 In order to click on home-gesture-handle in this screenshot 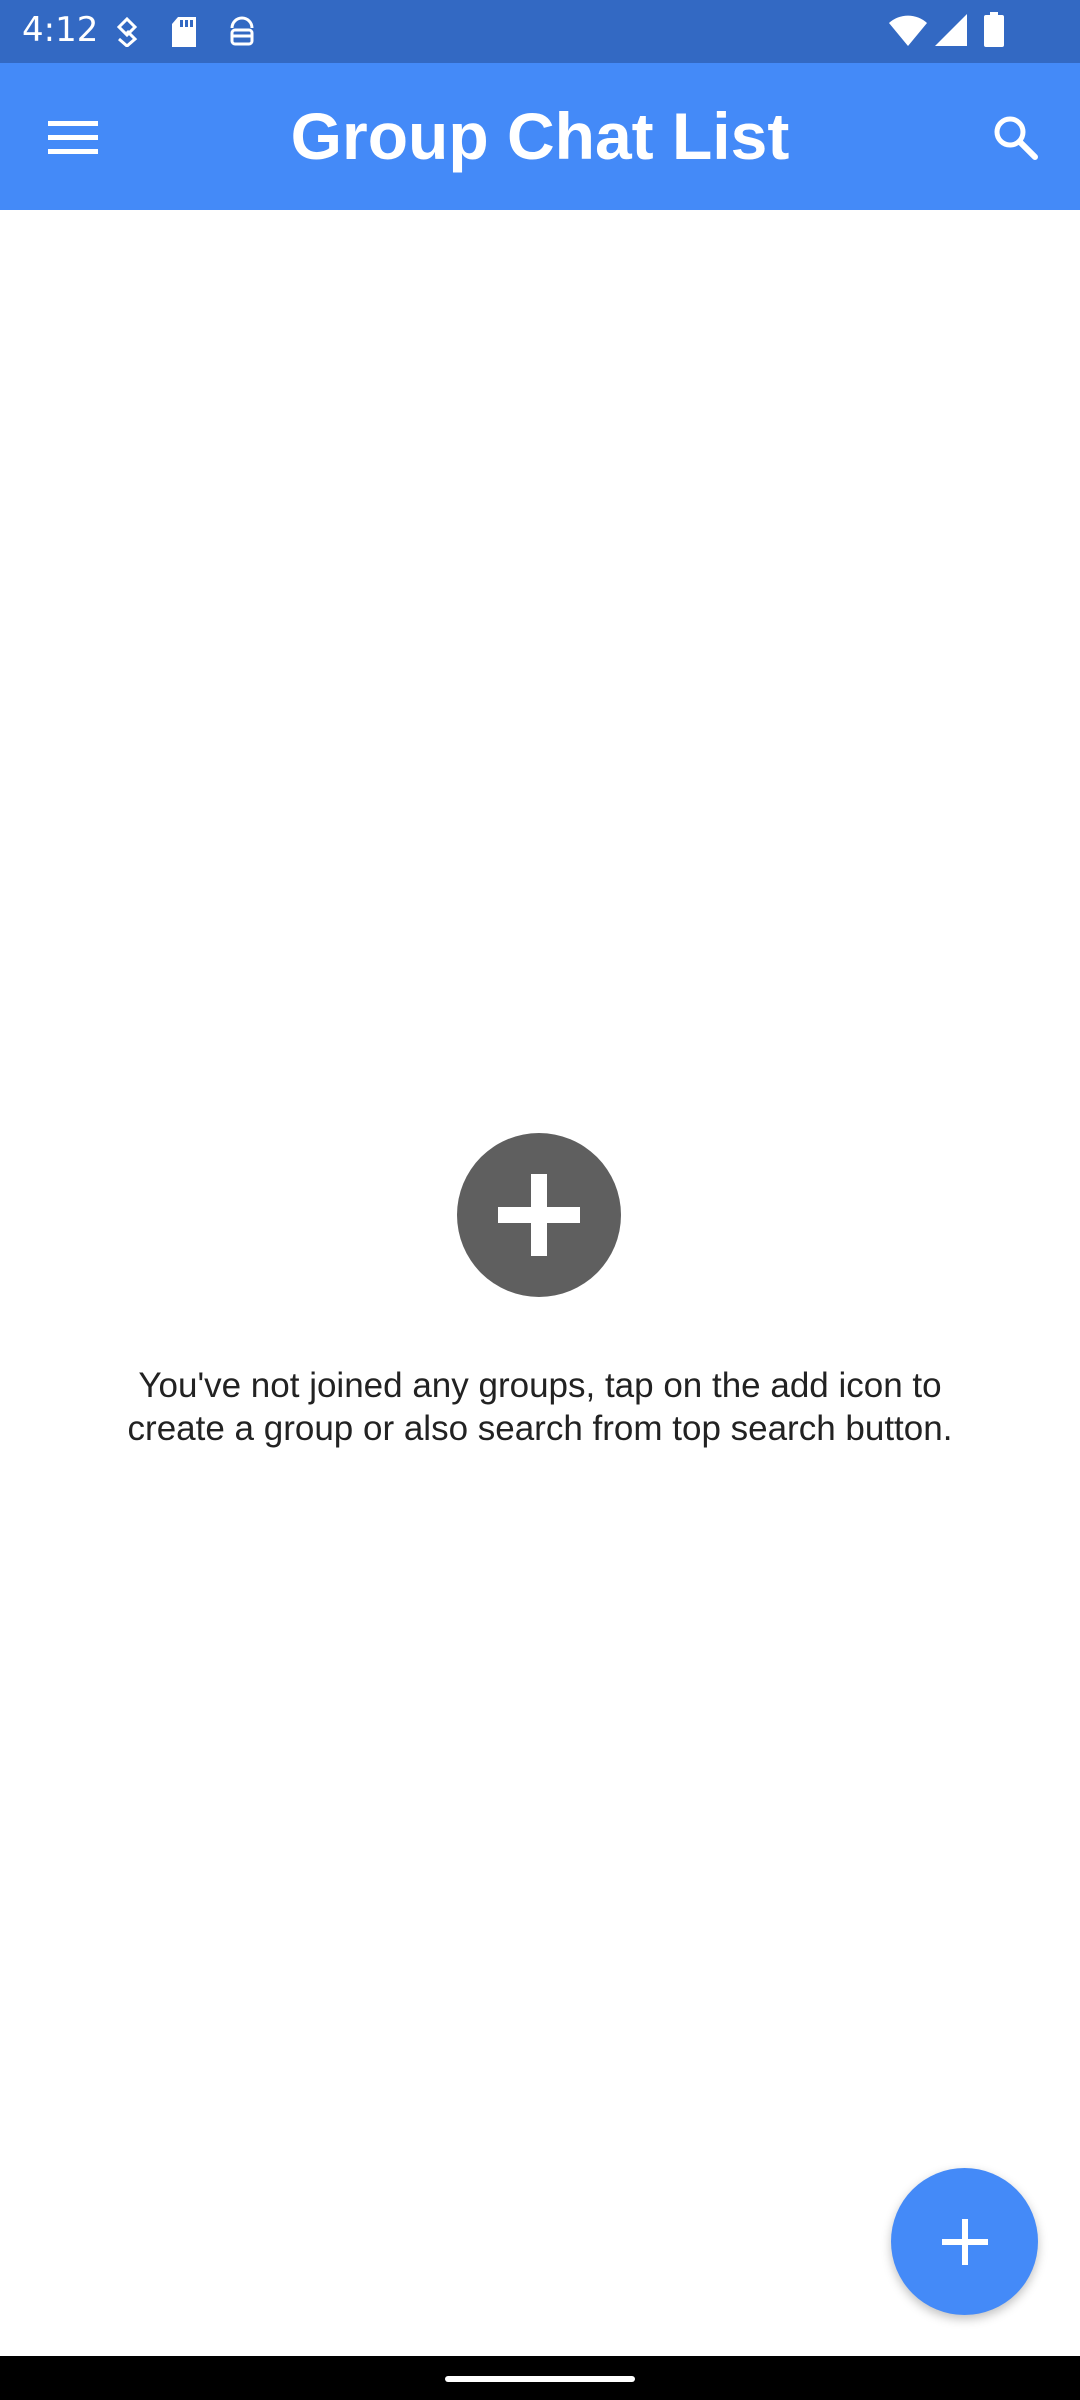, I will do `click(540, 2379)`.